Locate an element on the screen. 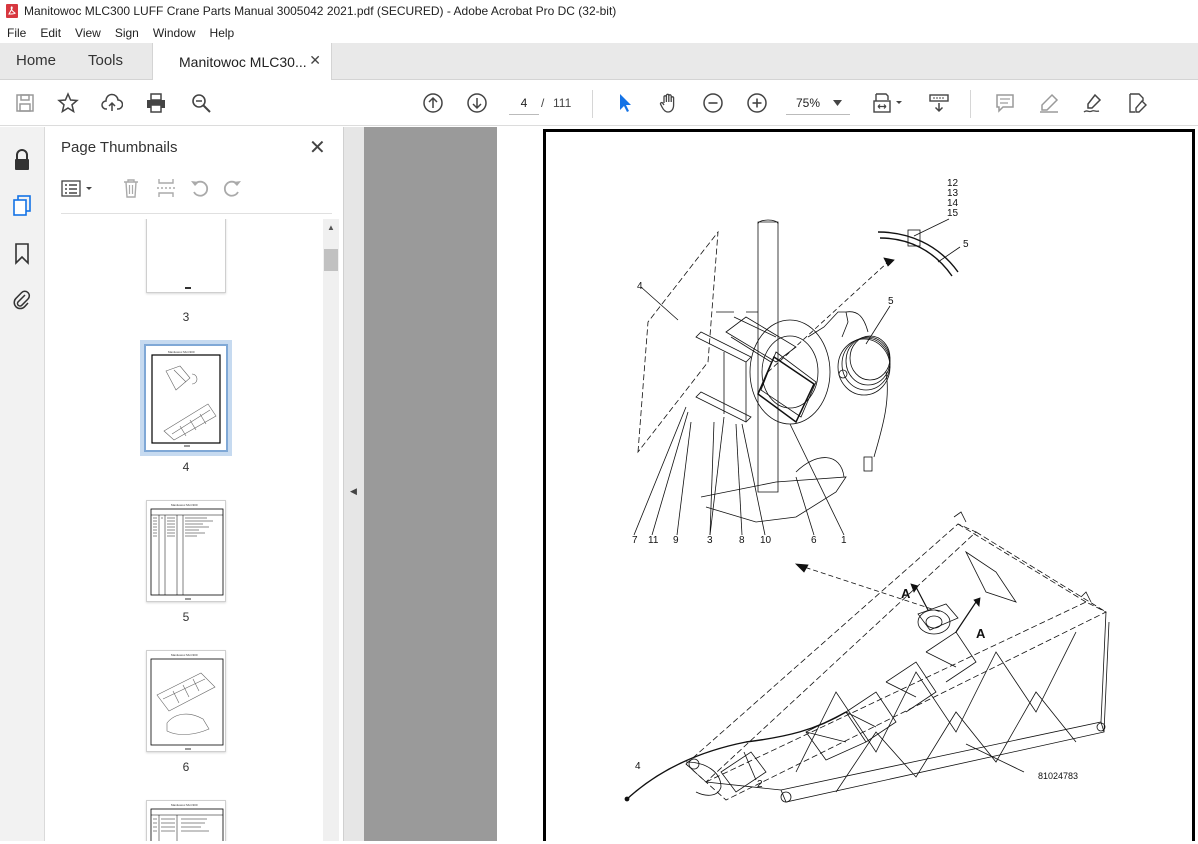  bookmark-icon is located at coordinates (22, 254).